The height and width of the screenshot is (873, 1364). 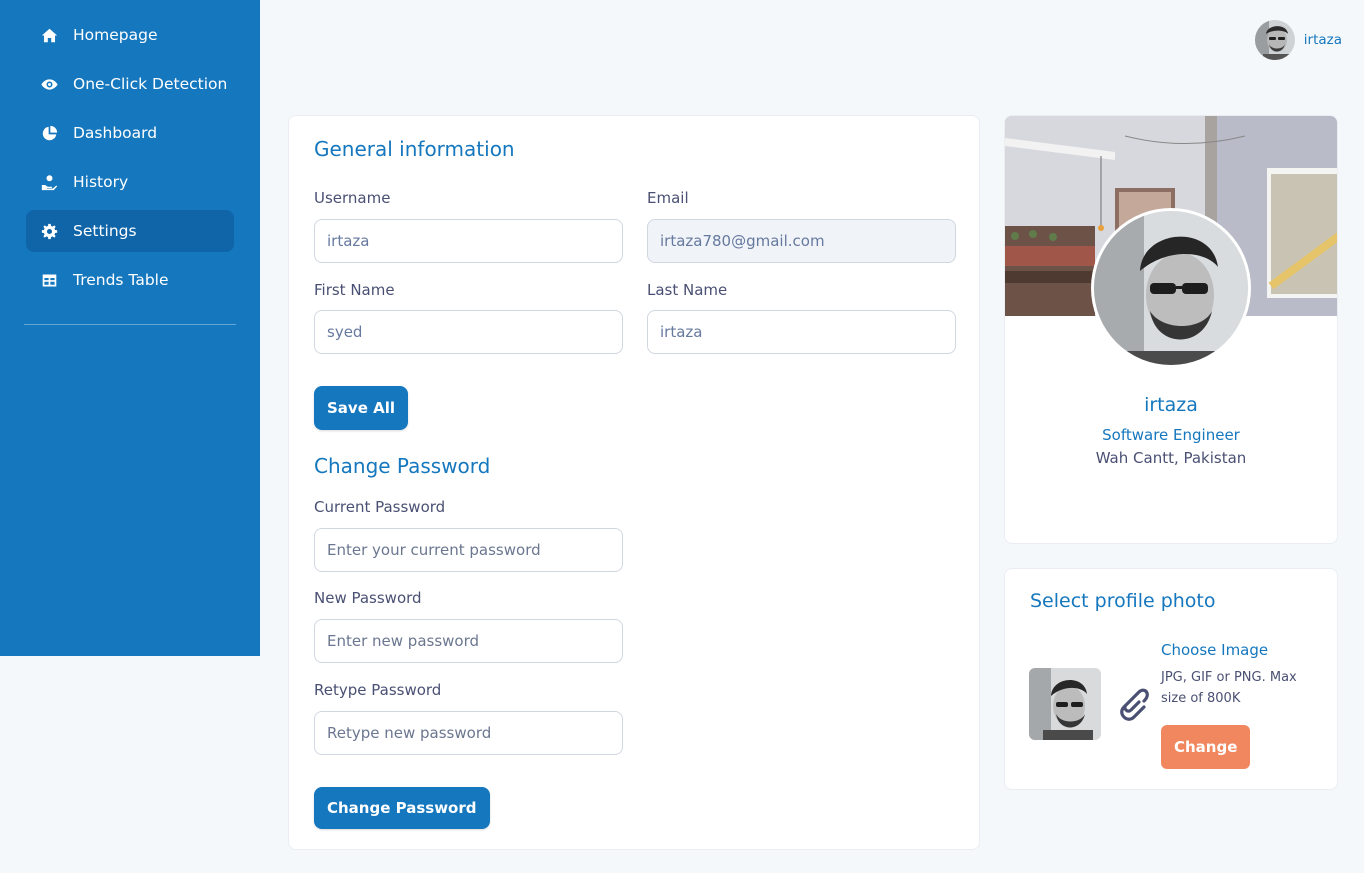 I want to click on sidebar-item-settings: Settings, so click(x=130, y=231).